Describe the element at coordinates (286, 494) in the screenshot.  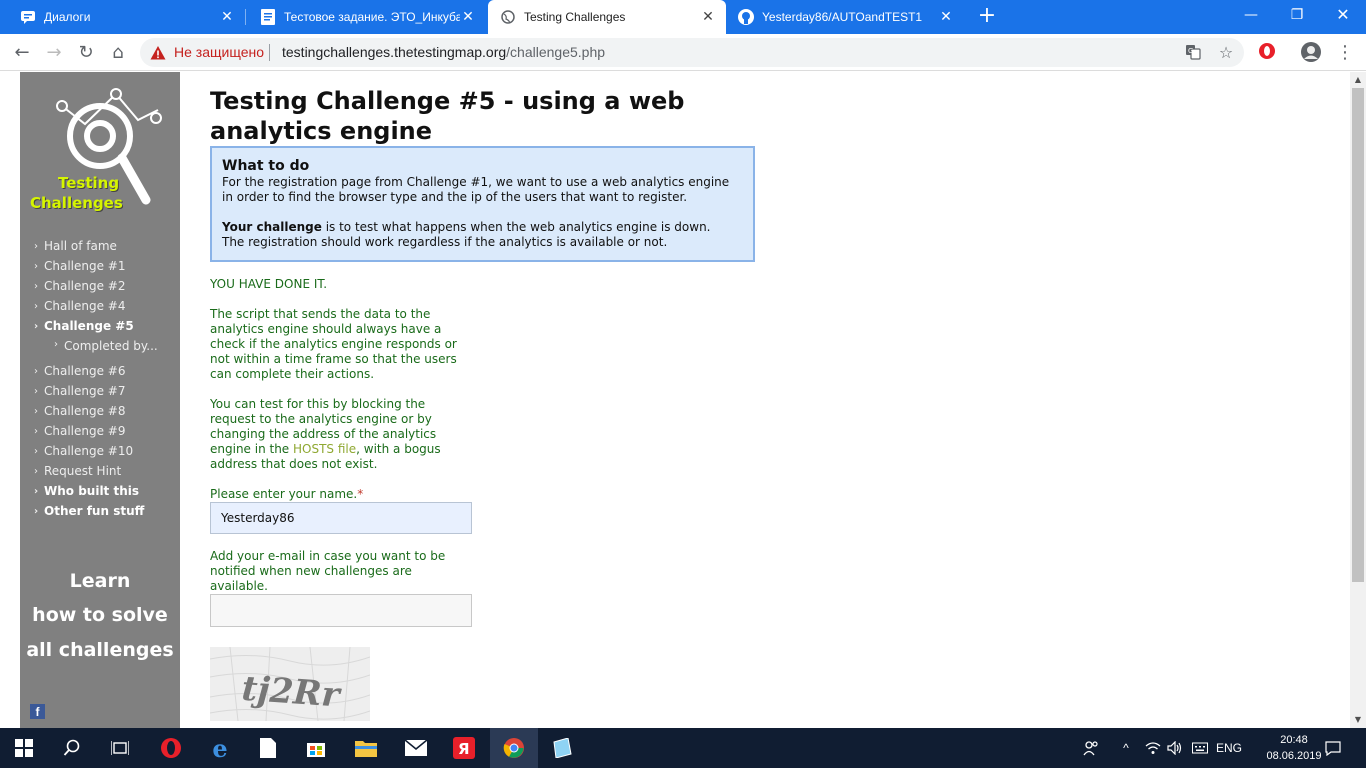
I see `name-label: Please enter your name.*` at that location.